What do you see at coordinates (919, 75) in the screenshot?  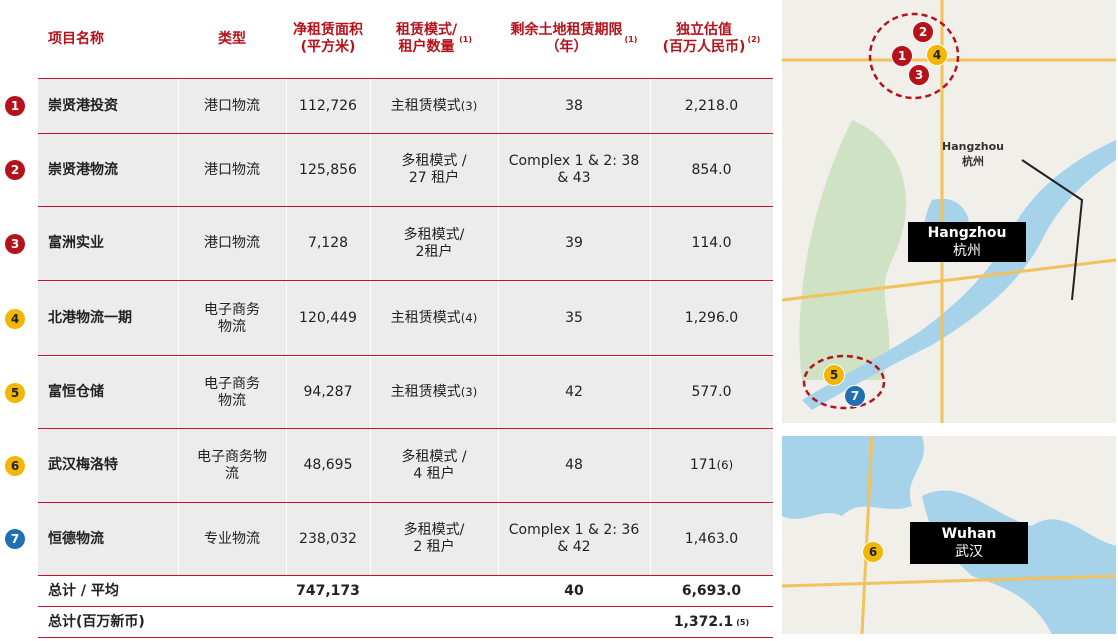 I see `map-pin-3: 3` at bounding box center [919, 75].